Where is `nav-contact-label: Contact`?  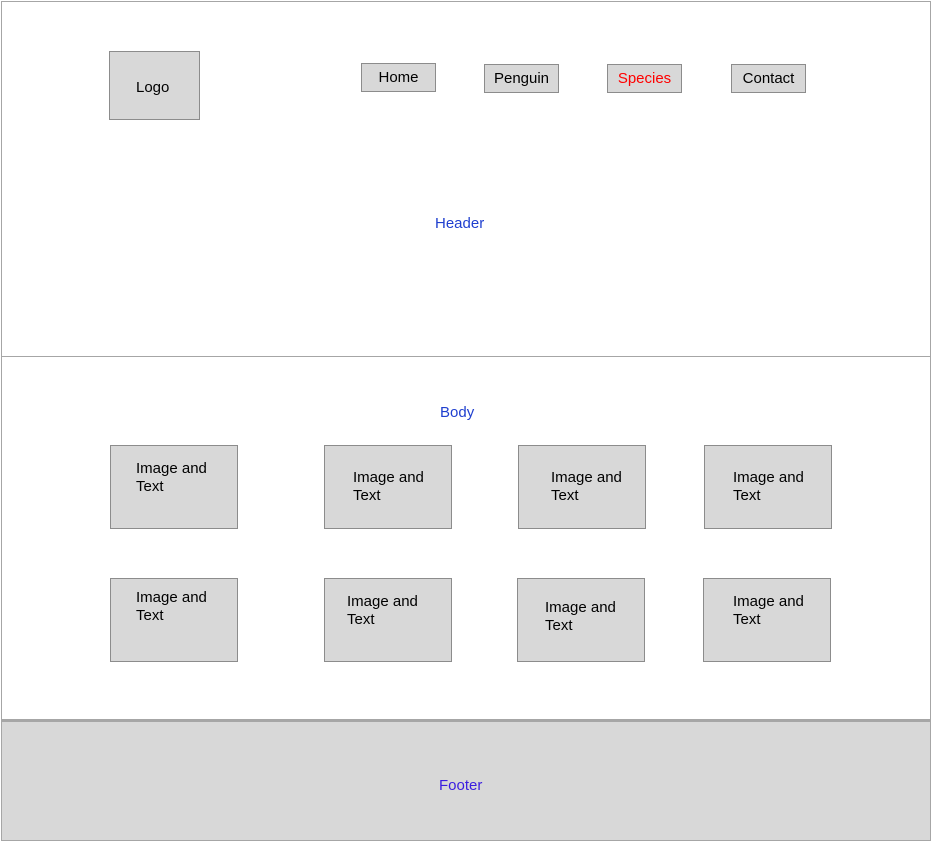
nav-contact-label: Contact is located at coordinates (768, 78).